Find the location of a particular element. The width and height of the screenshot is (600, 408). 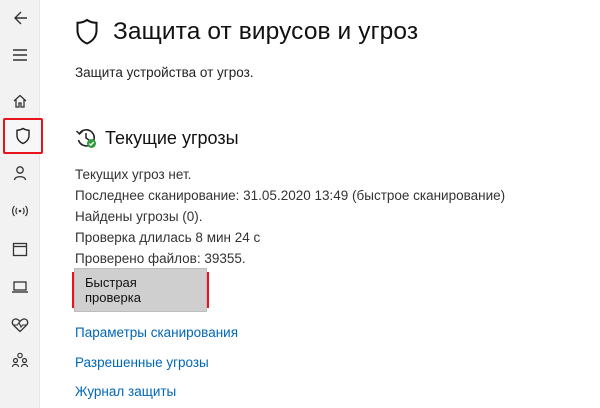

sidebar-item-firewall is located at coordinates (20, 211).